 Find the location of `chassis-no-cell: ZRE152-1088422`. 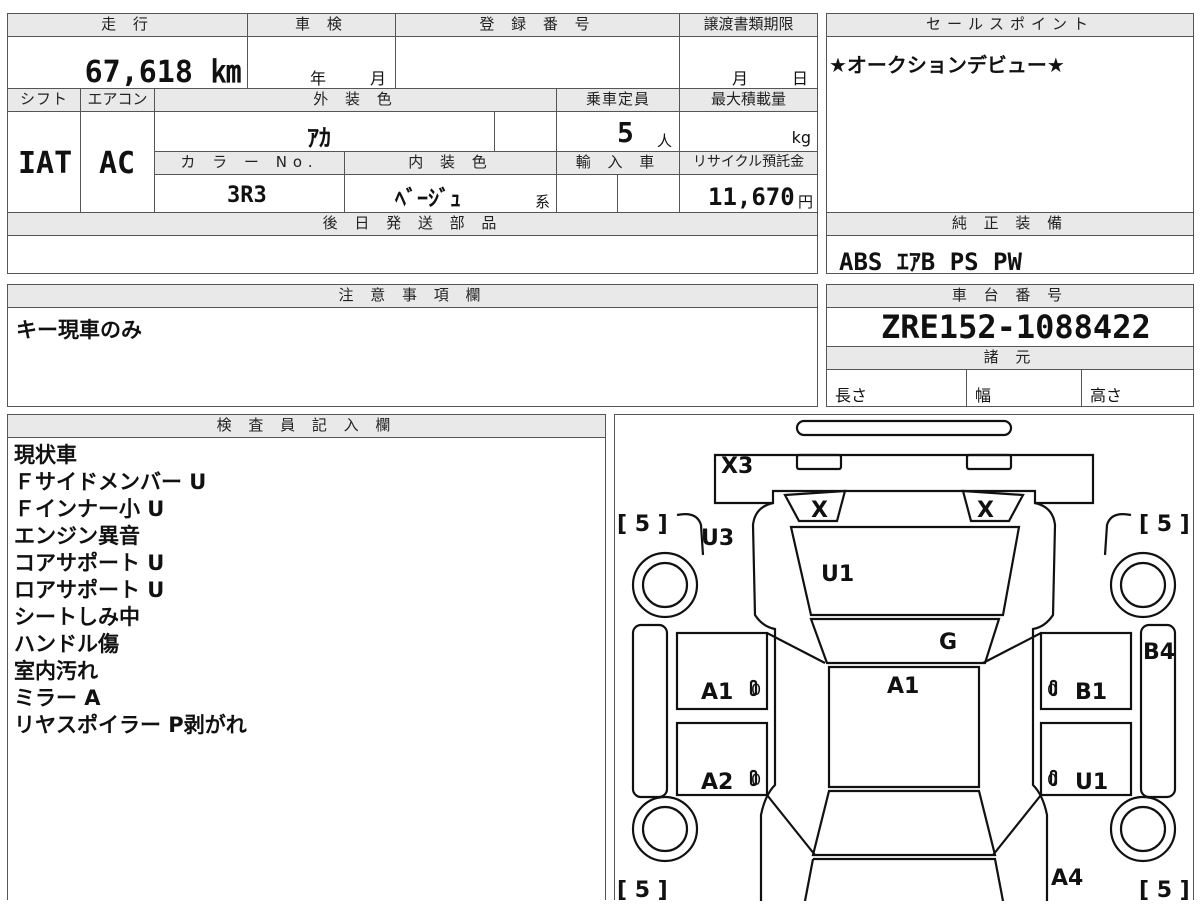

chassis-no-cell: ZRE152-1088422 is located at coordinates (1010, 327).